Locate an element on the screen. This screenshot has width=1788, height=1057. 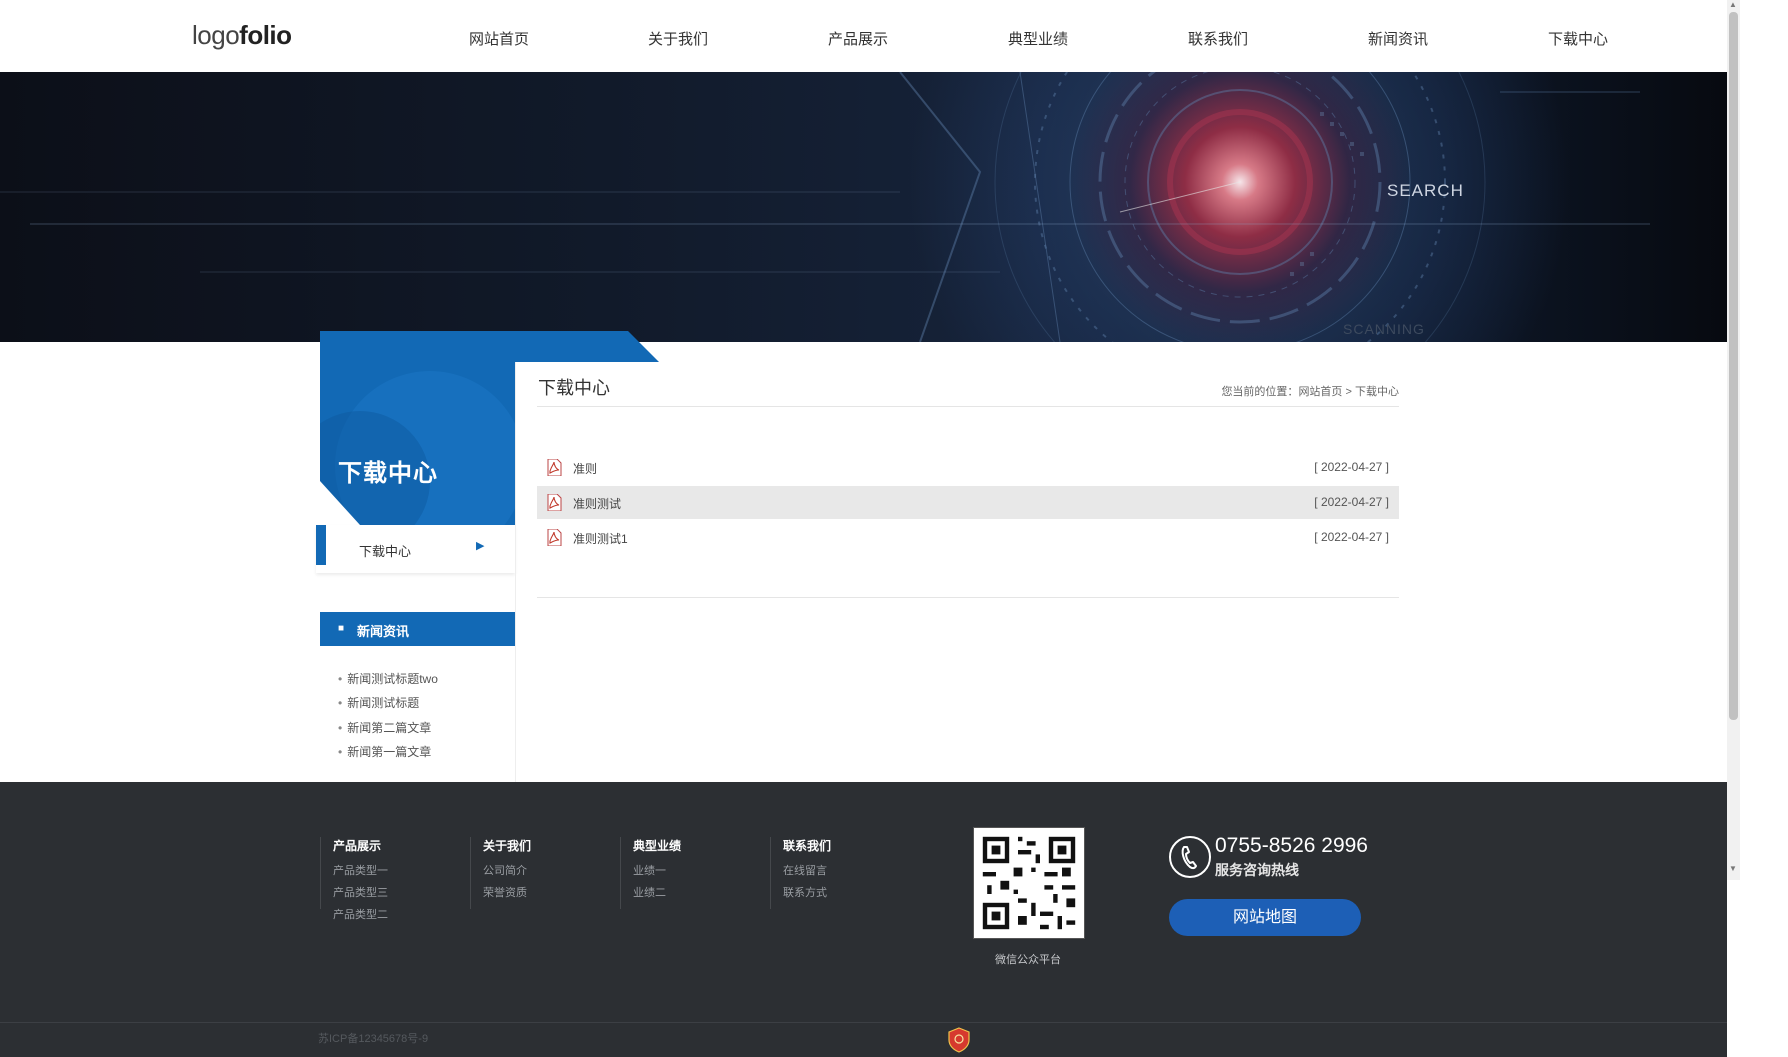
caret-right-icon: ▶ is located at coordinates (480, 546).